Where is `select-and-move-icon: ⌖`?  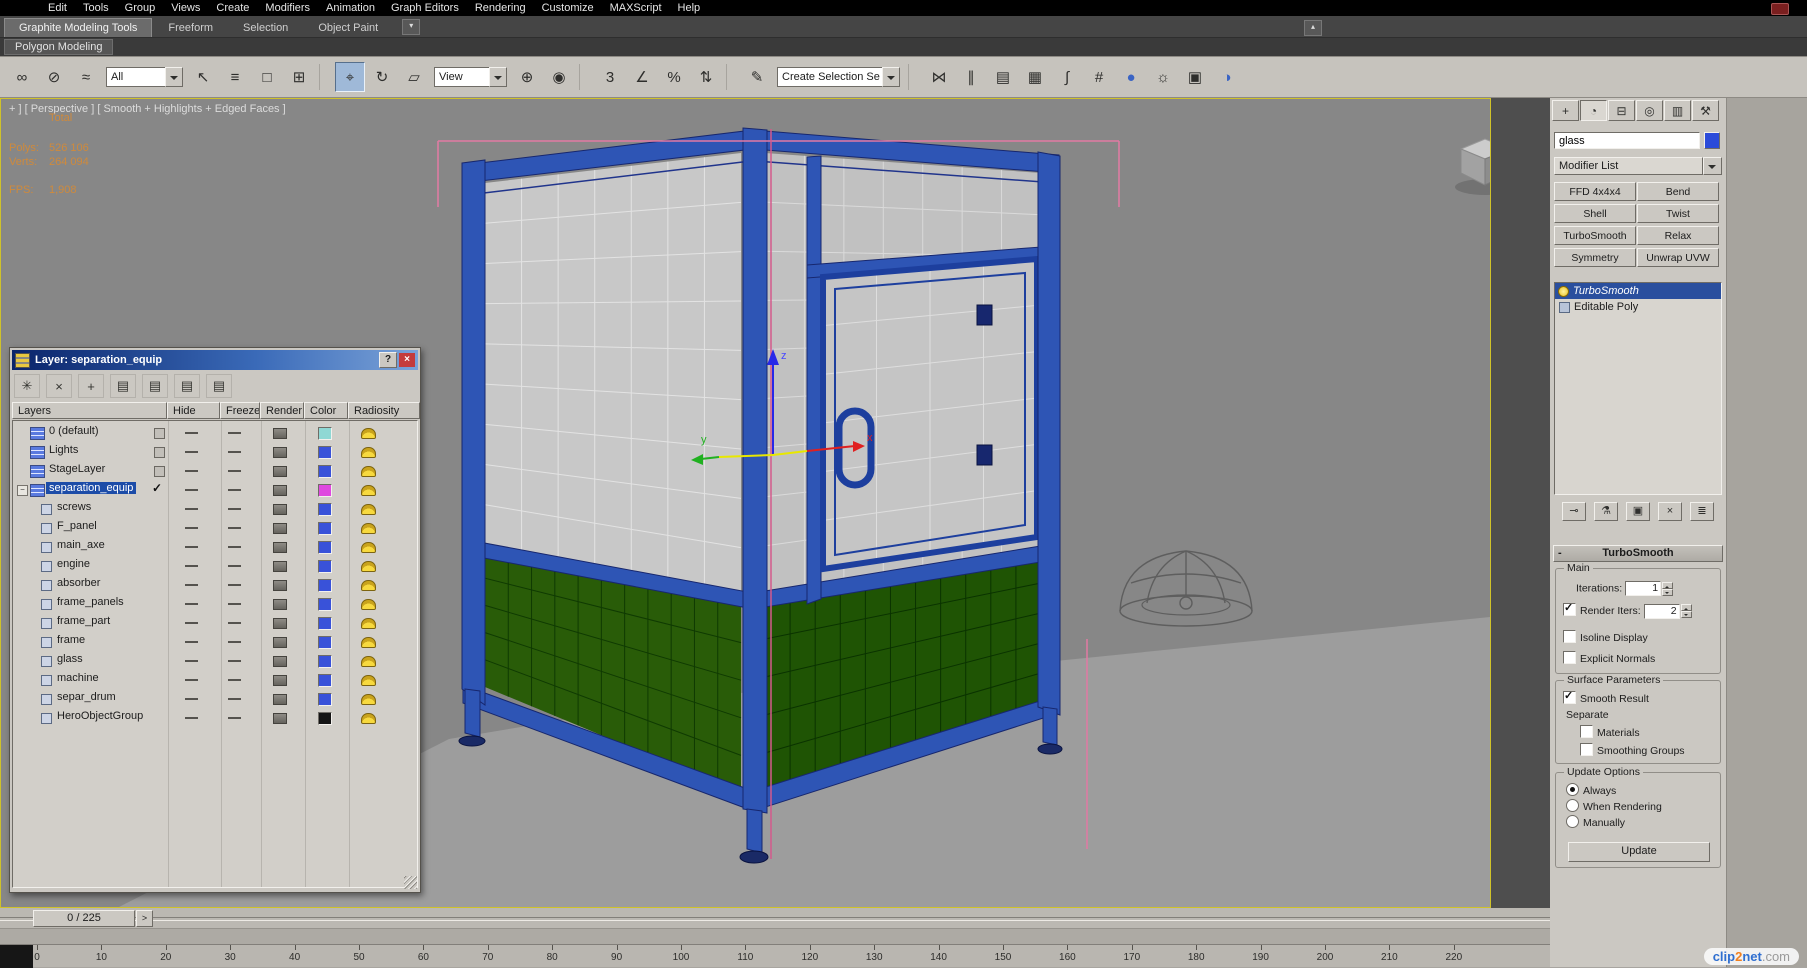 select-and-move-icon: ⌖ is located at coordinates (350, 77).